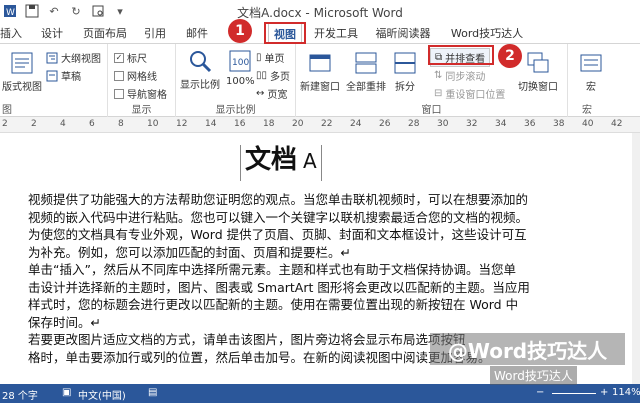  What do you see at coordinates (201, 62) in the screenshot?
I see `magnifier-icon` at bounding box center [201, 62].